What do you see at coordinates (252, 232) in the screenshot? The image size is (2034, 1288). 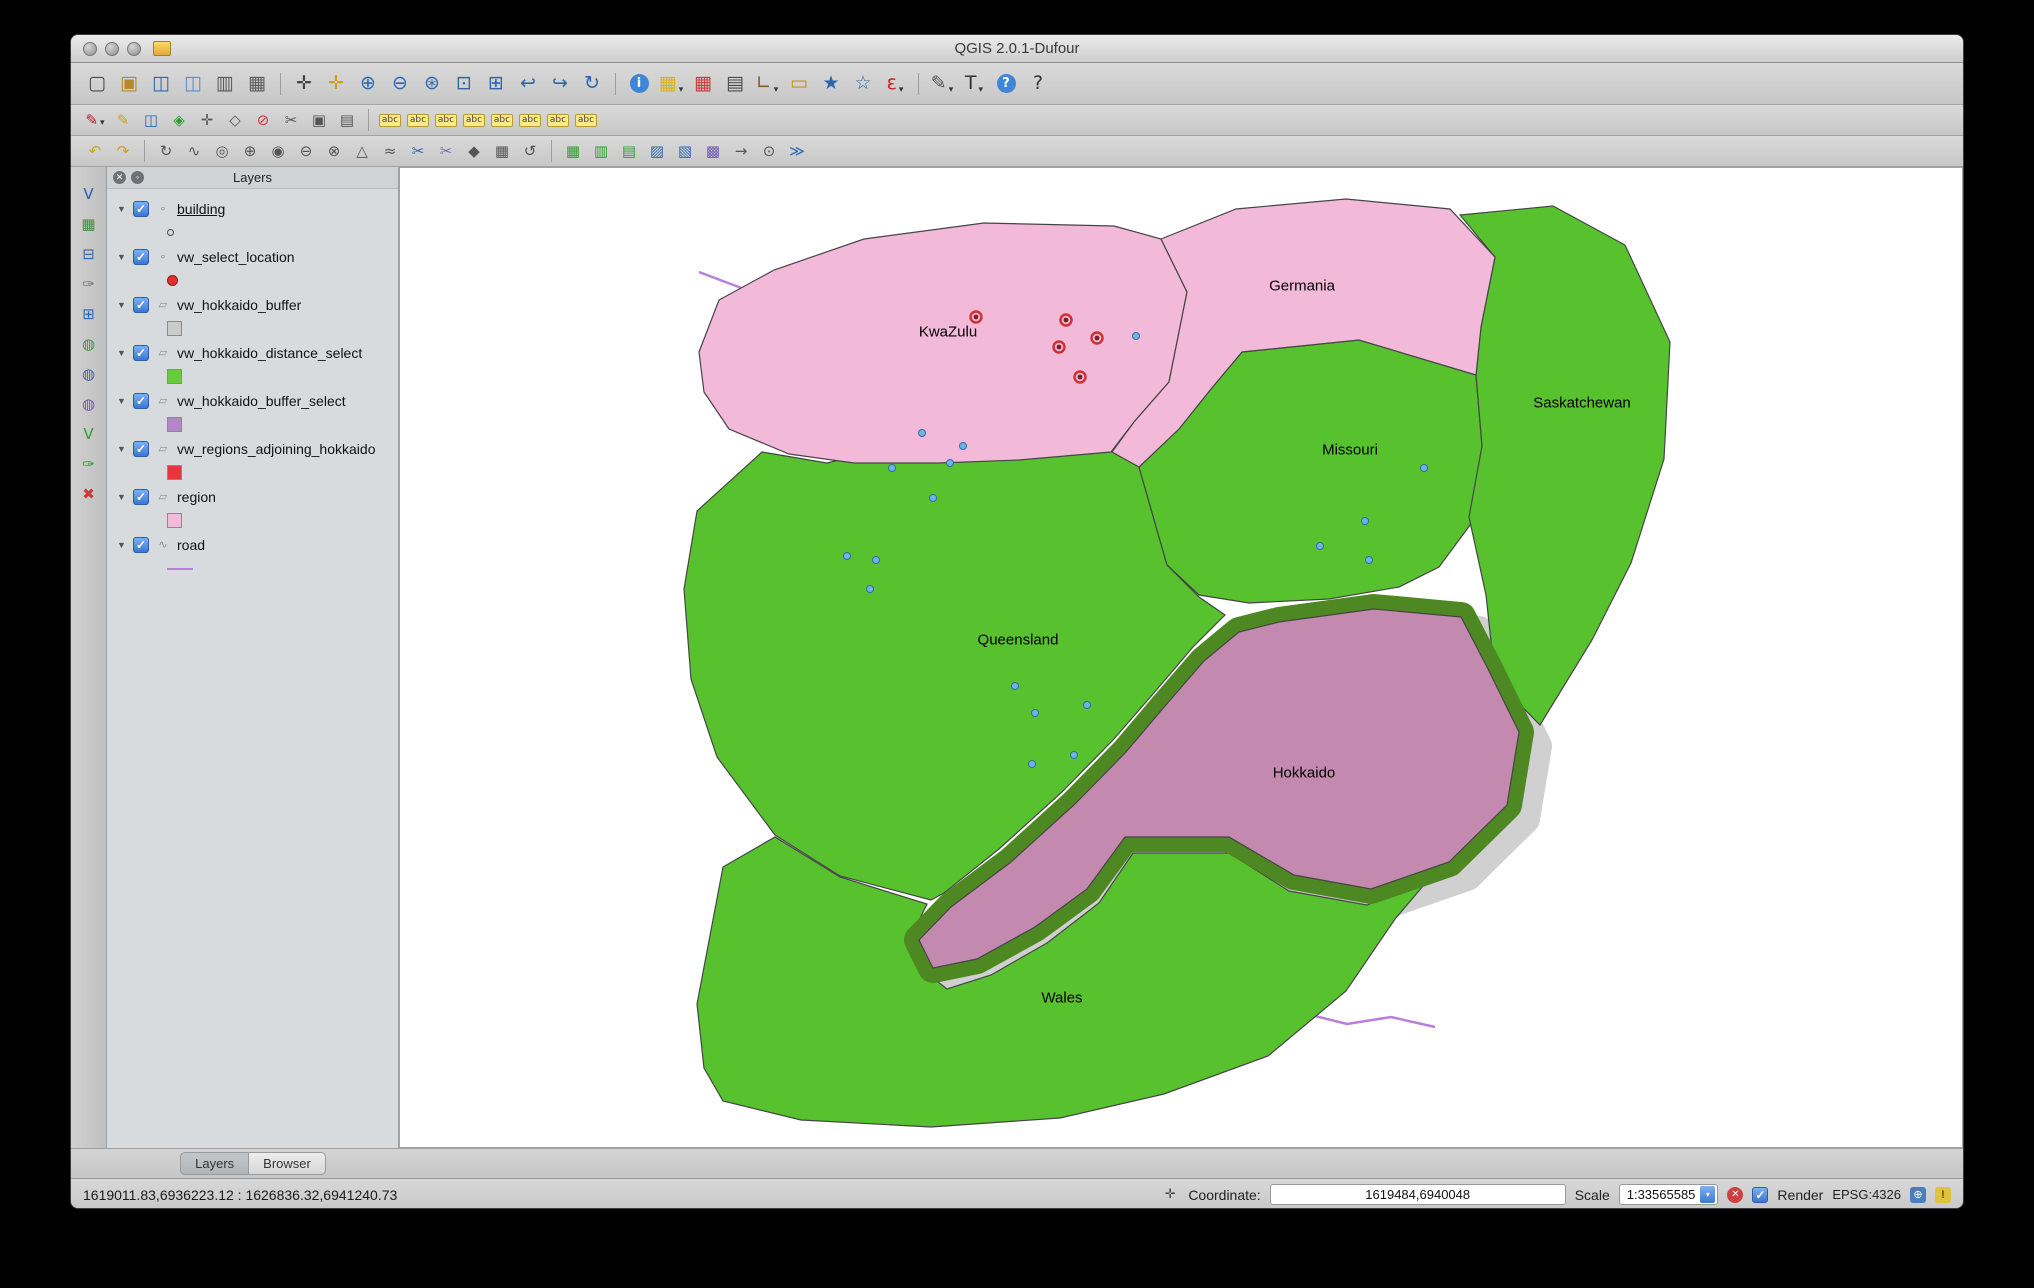 I see `layer-symbol-building` at bounding box center [252, 232].